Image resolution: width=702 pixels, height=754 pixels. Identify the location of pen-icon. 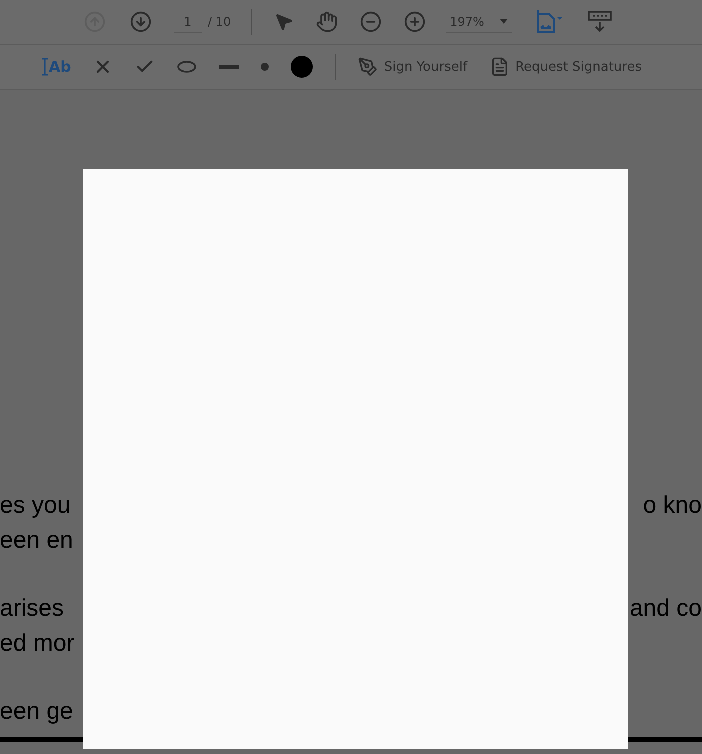
(368, 67).